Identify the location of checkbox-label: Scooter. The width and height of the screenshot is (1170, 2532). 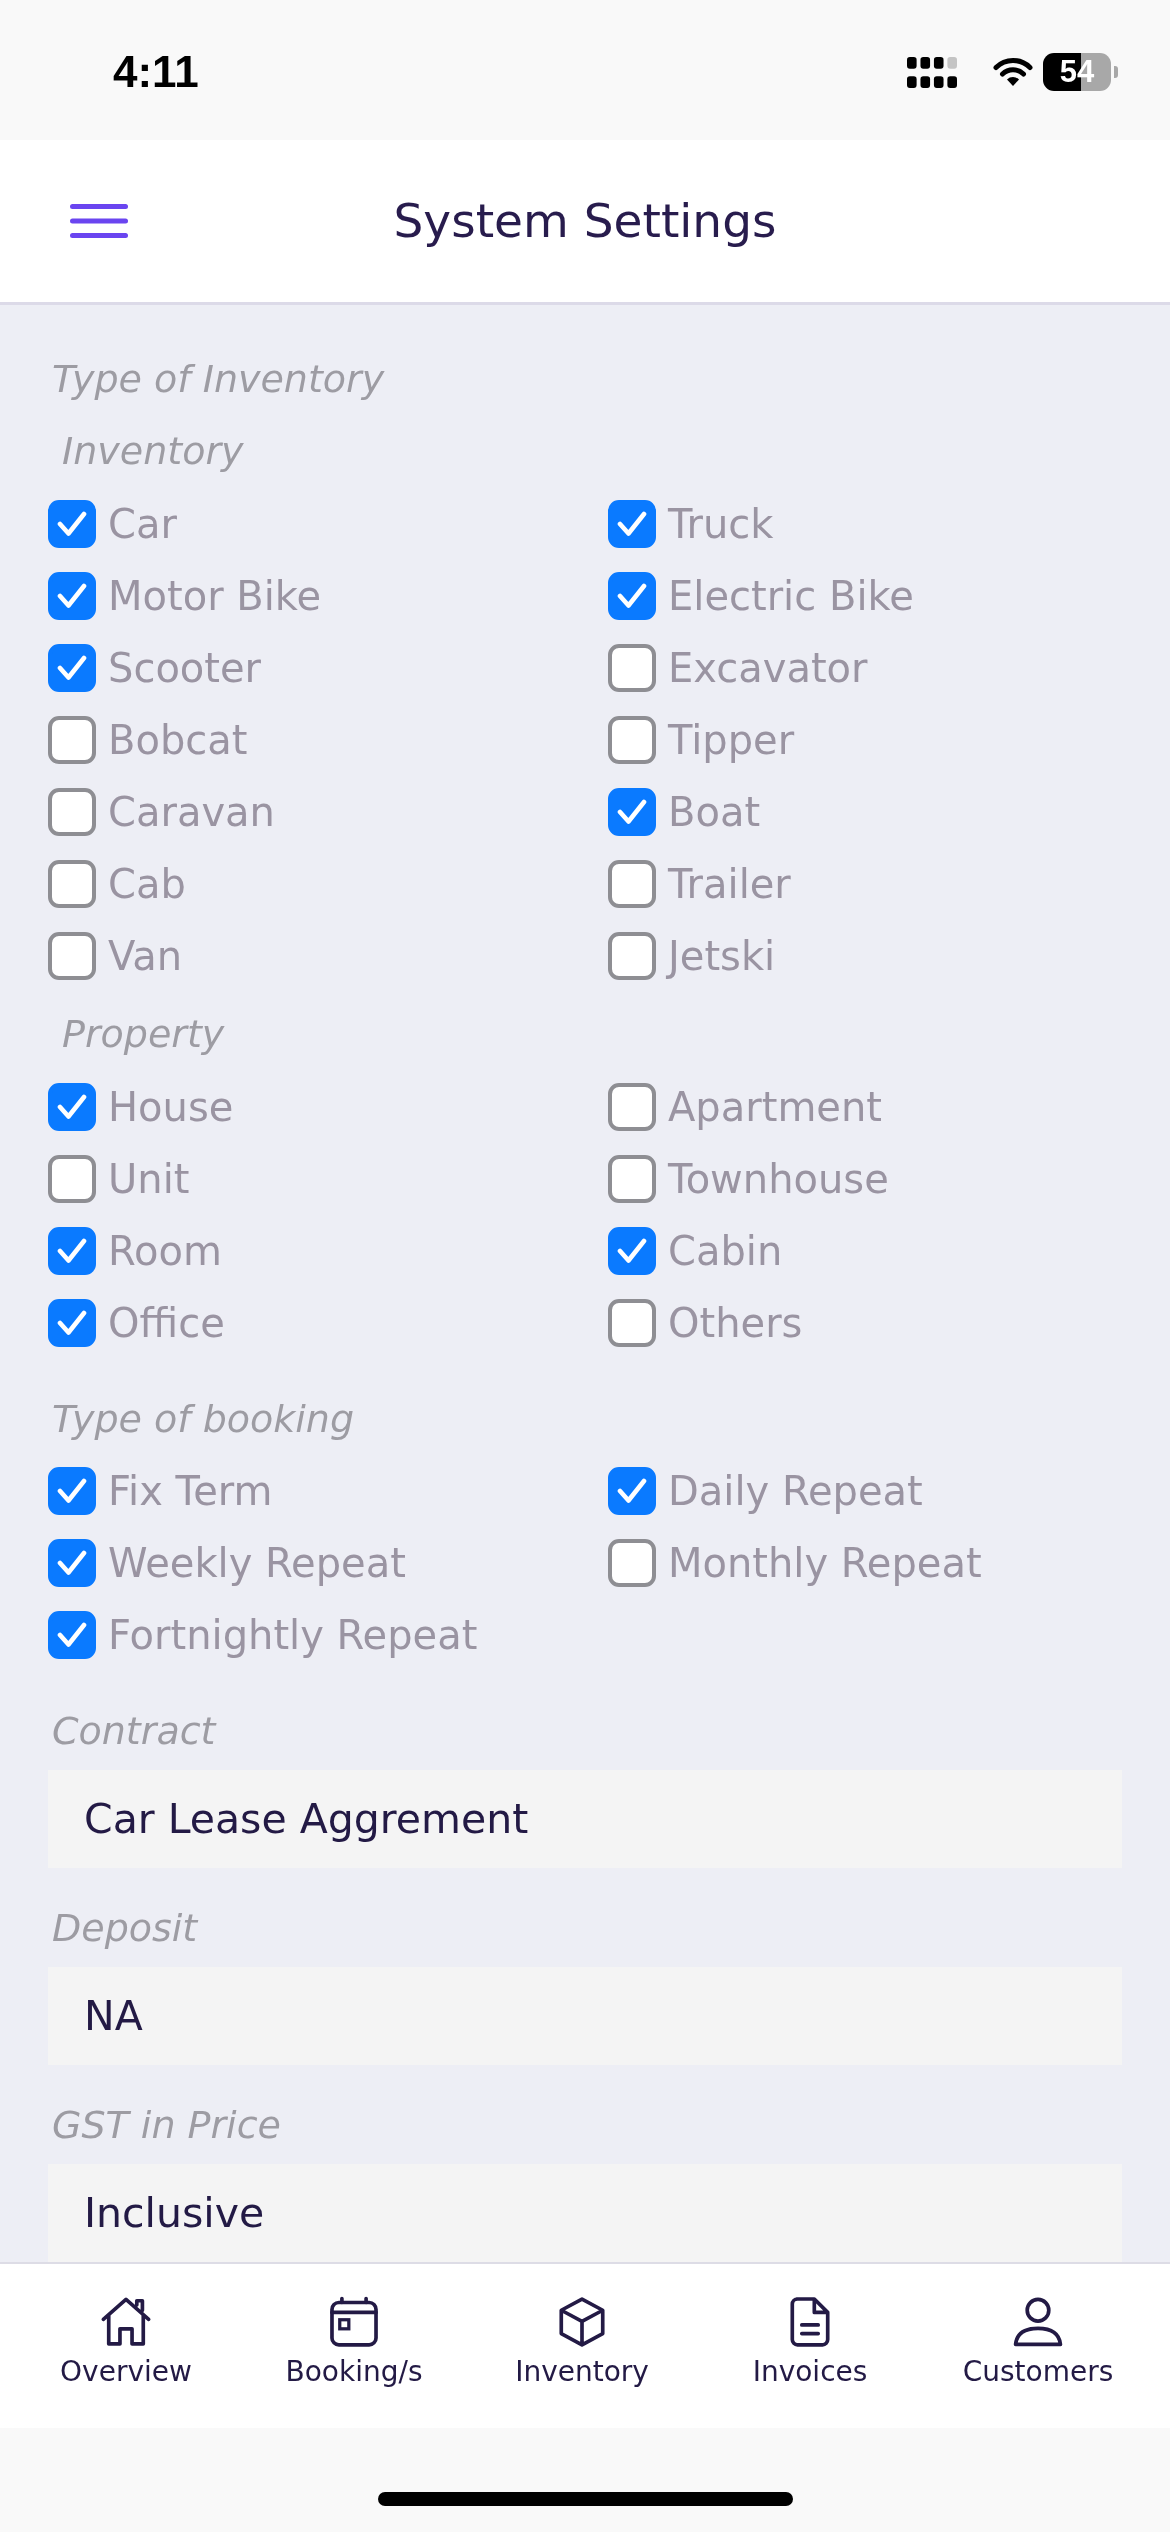
(185, 668).